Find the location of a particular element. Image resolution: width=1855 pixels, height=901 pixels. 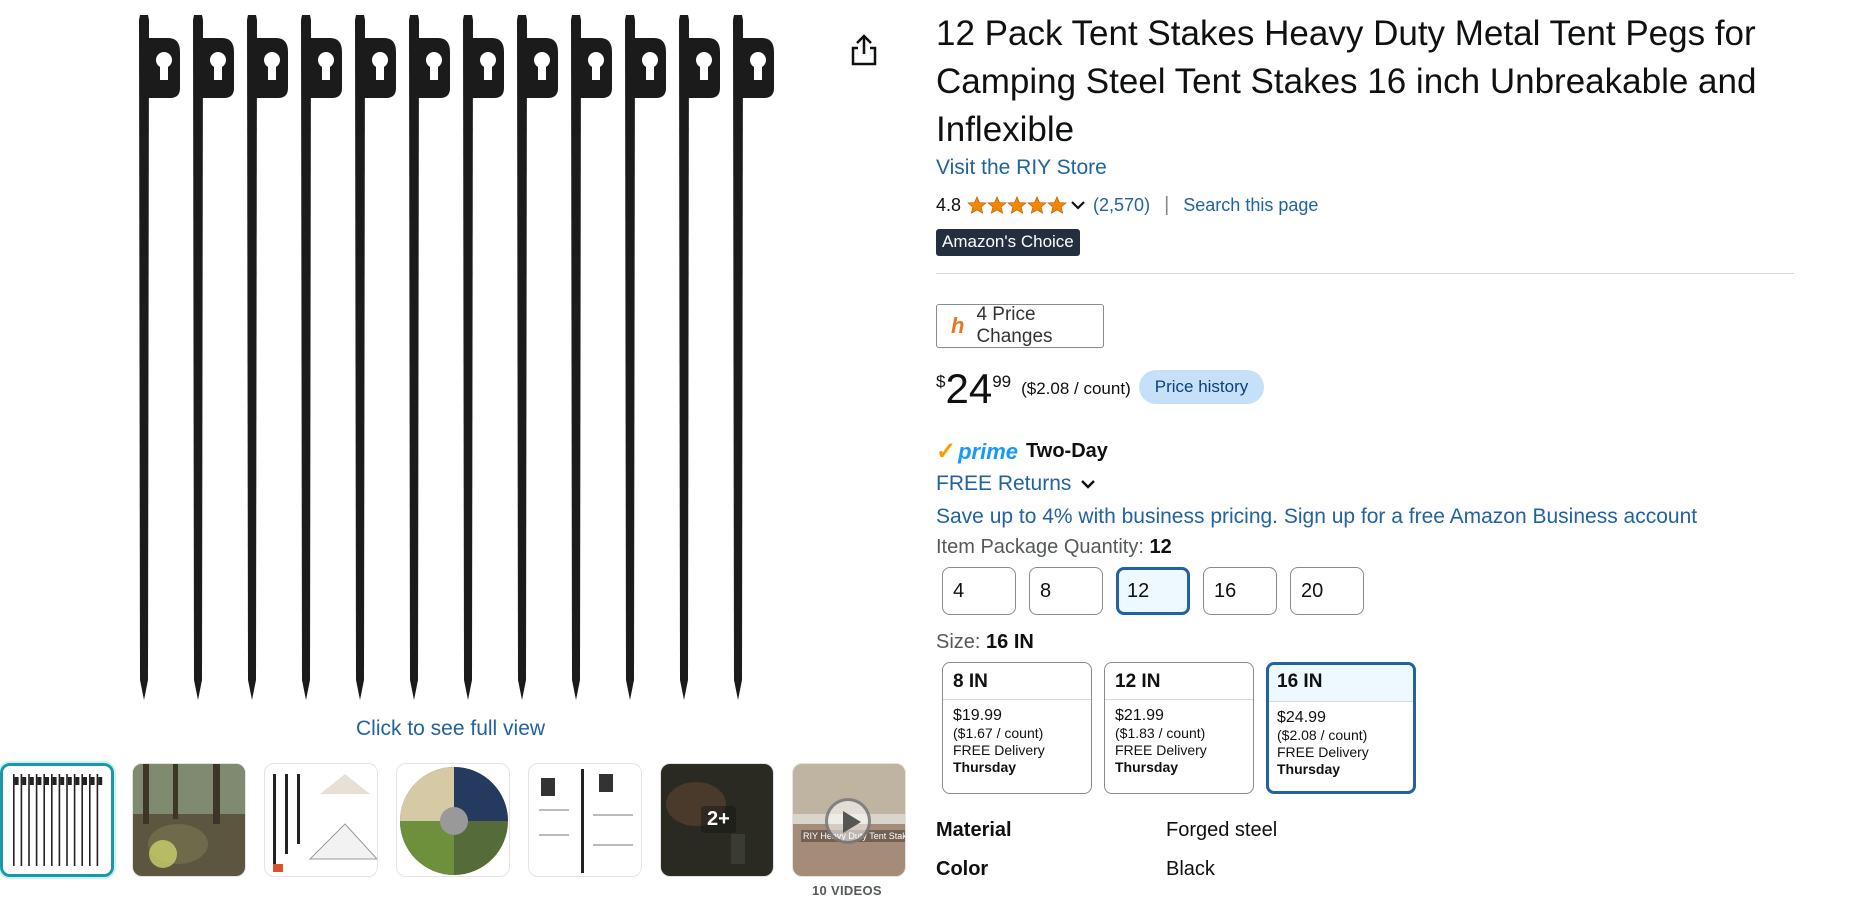

share-button is located at coordinates (864, 50).